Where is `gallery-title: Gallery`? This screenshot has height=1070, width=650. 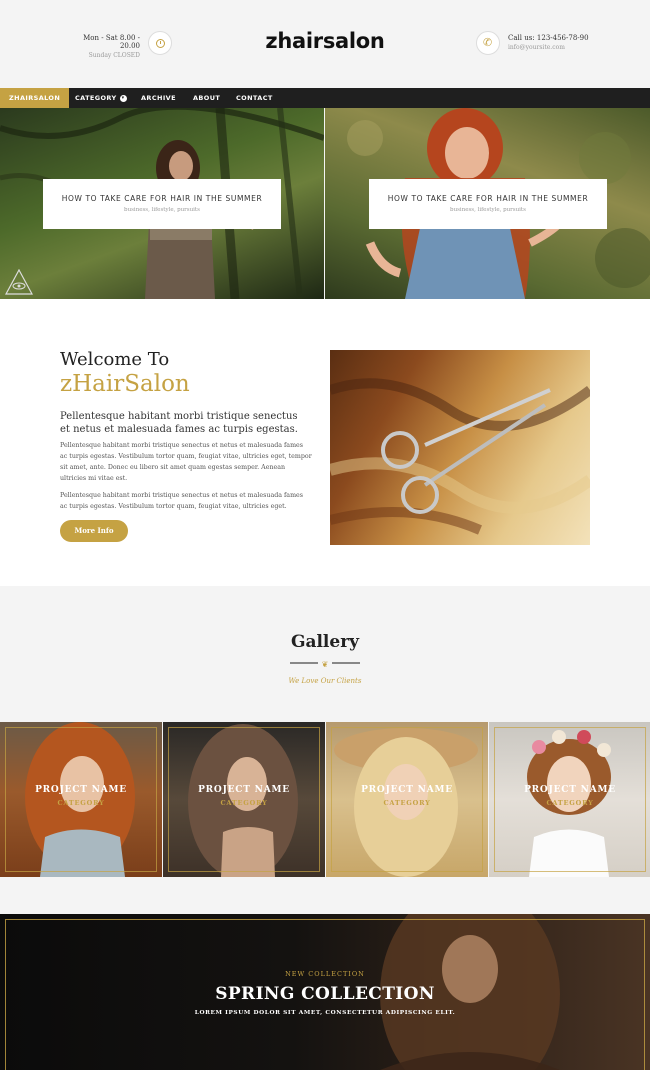 gallery-title: Gallery is located at coordinates (325, 642).